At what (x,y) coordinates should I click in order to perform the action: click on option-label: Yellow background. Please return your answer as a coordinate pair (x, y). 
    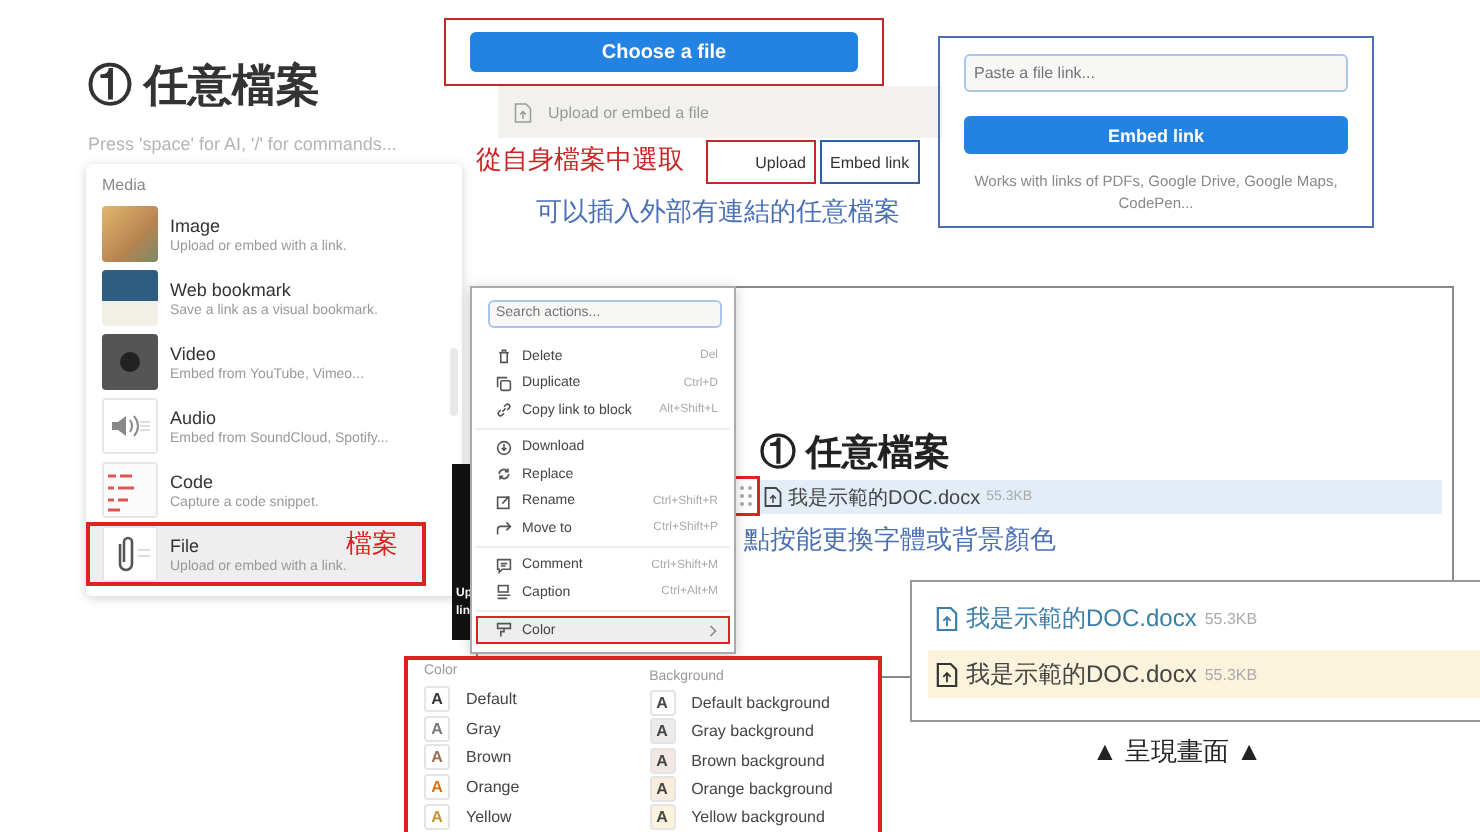
    Looking at the image, I should click on (758, 817).